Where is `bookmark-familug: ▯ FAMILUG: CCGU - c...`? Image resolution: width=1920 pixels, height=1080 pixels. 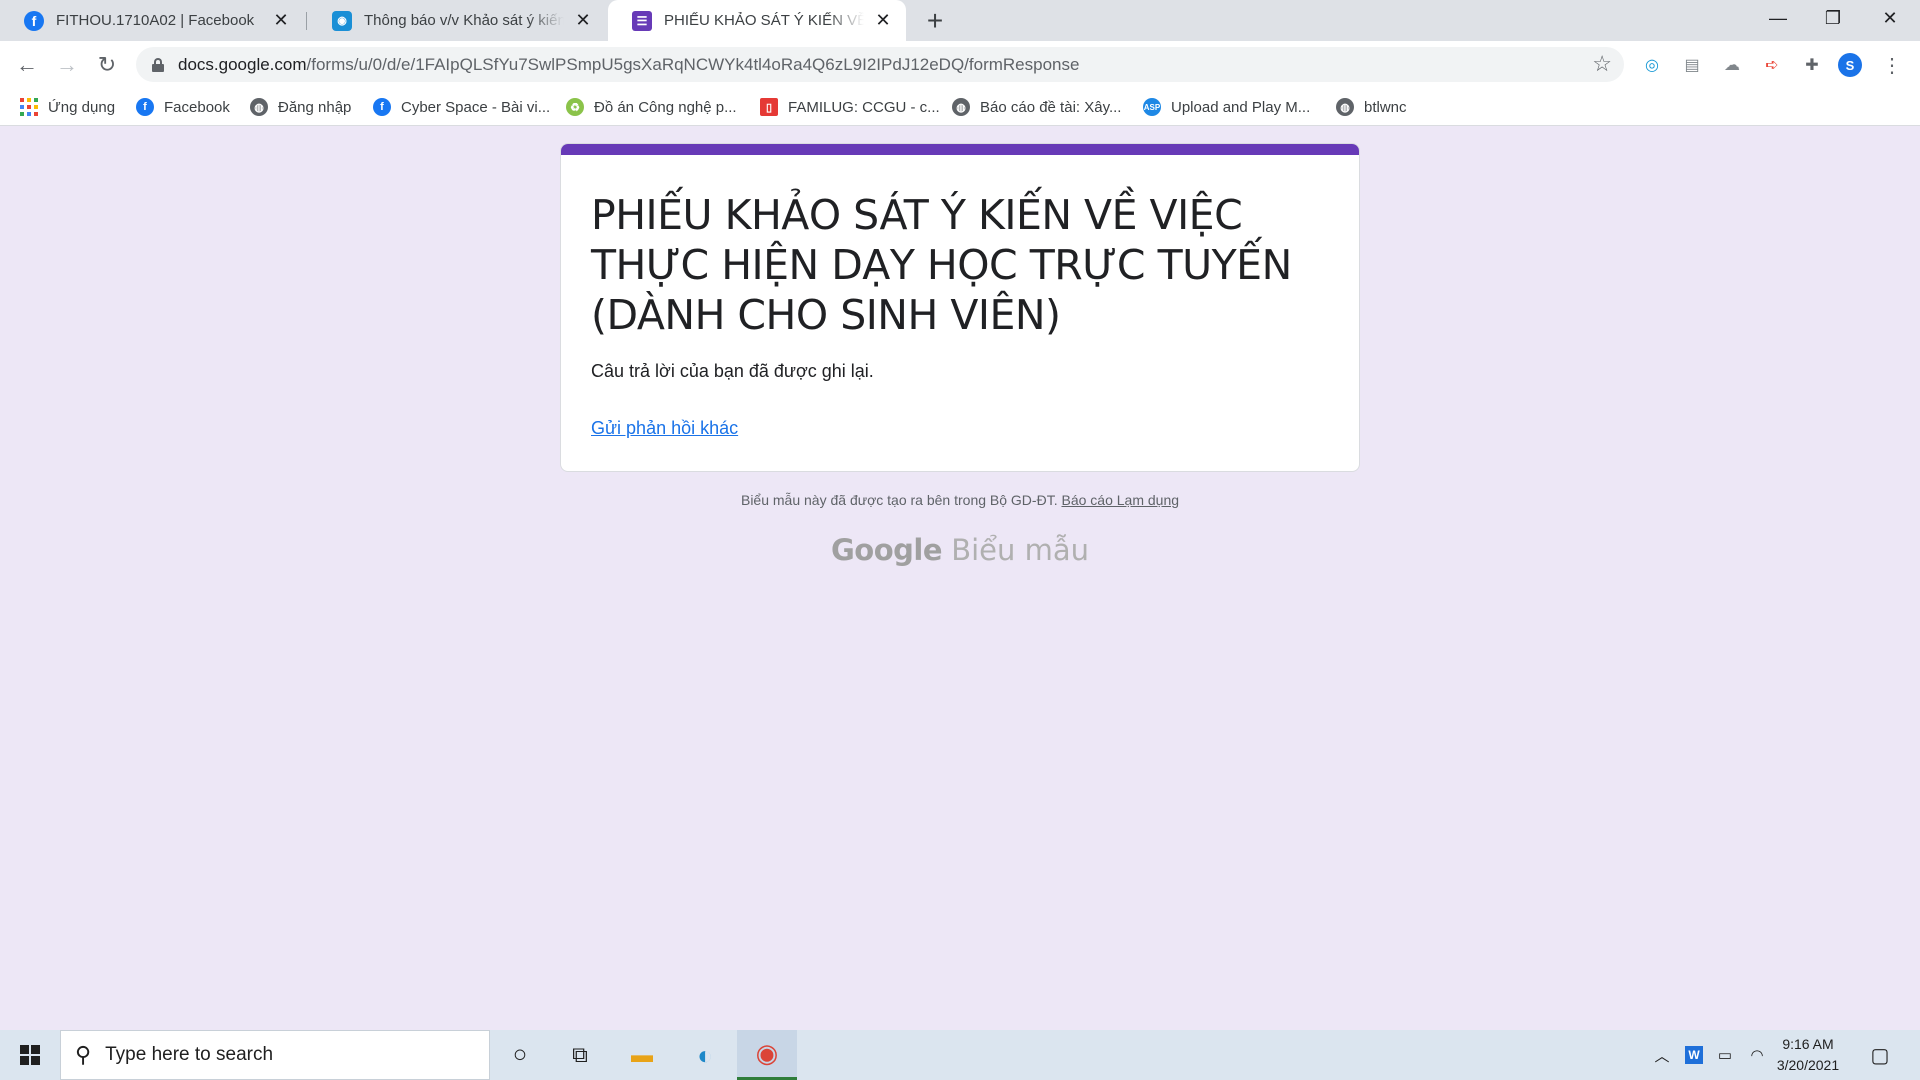
bookmark-familug: ▯ FAMILUG: CCGU - c... is located at coordinates (850, 107).